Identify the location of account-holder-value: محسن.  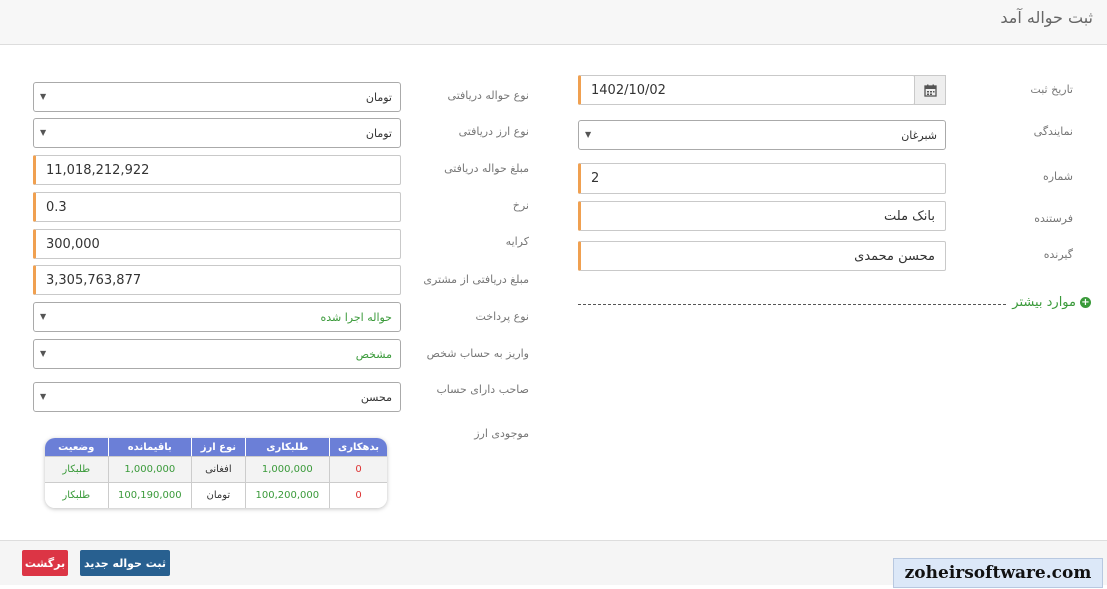
(376, 397).